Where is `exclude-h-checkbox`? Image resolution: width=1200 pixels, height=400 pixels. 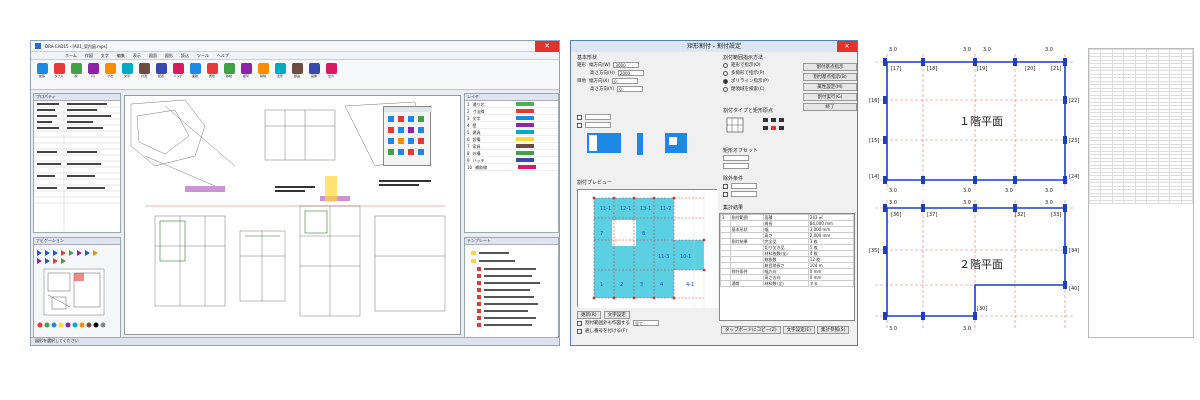 exclude-h-checkbox is located at coordinates (725, 194).